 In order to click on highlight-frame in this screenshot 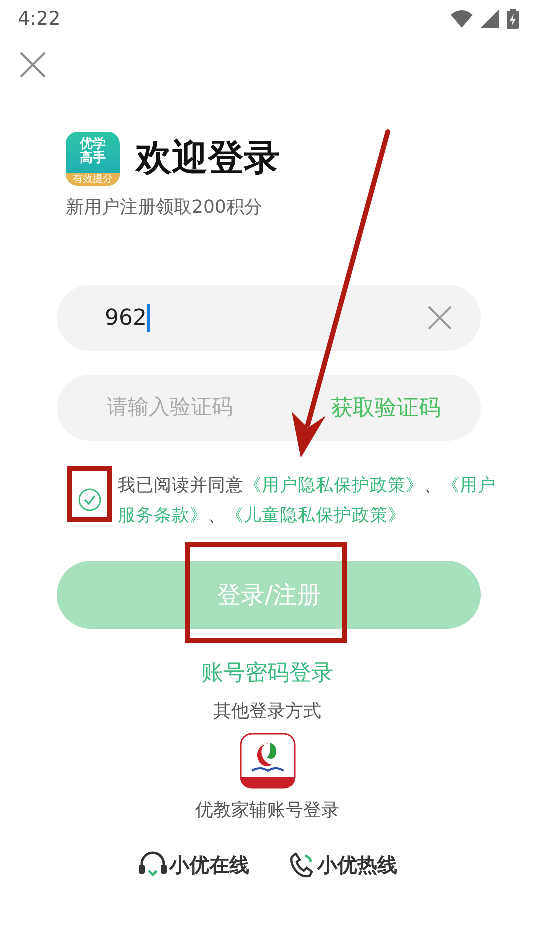, I will do `click(90, 494)`.